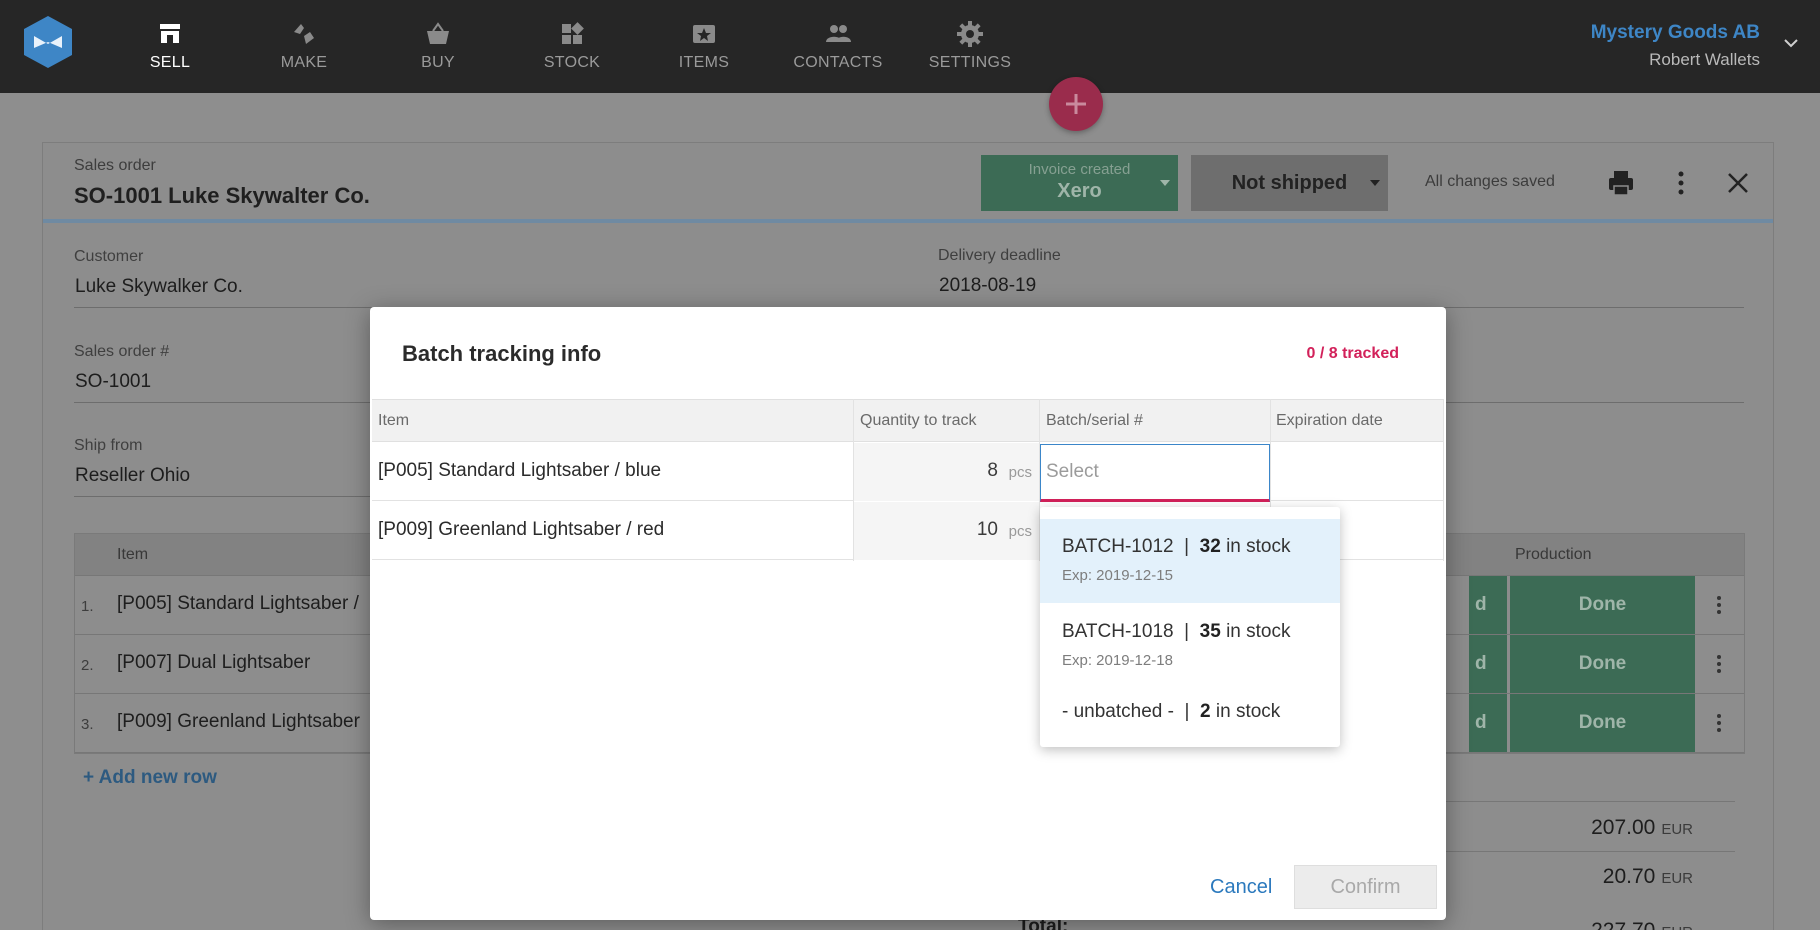 The width and height of the screenshot is (1820, 930). I want to click on nav-buy: BUY, so click(438, 46).